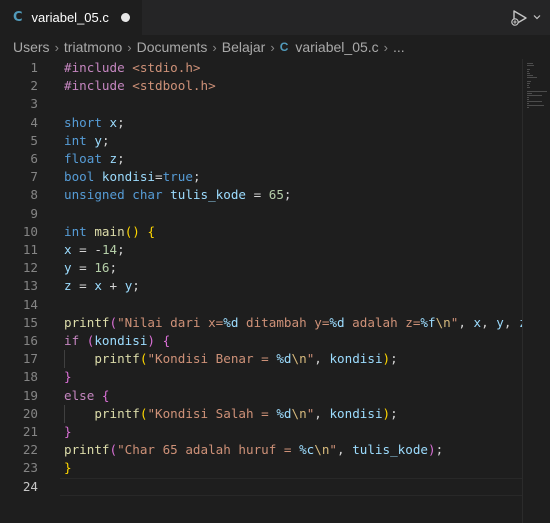  Describe the element at coordinates (261, 396) in the screenshot. I see `code-line: 19 else {` at that location.